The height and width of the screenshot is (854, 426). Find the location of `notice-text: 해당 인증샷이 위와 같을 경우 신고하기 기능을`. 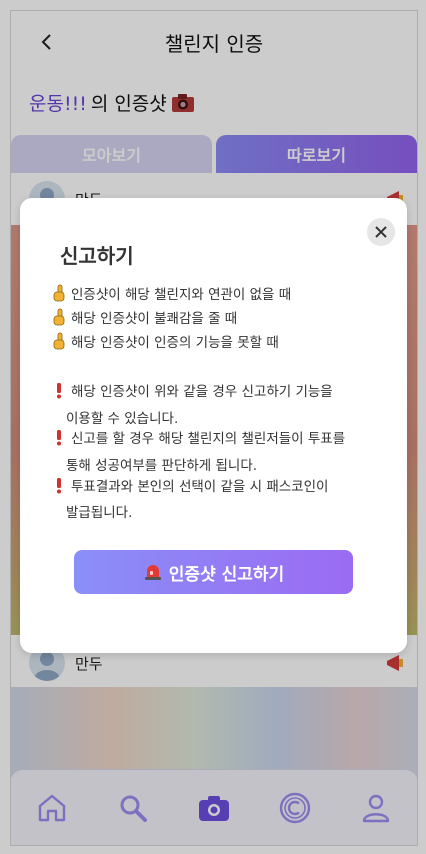

notice-text: 해당 인증샷이 위와 같을 경우 신고하기 기능을 is located at coordinates (202, 392).